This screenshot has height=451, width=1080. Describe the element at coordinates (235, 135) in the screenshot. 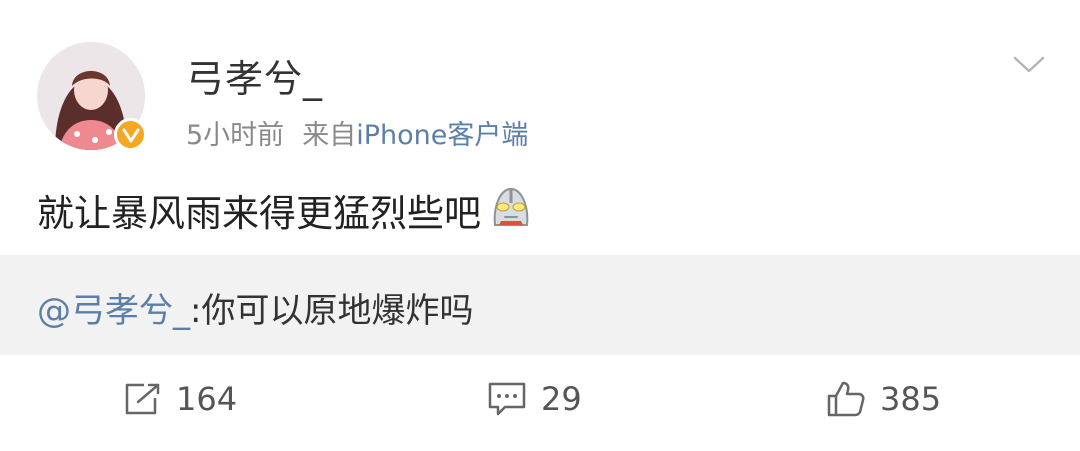

I see `post-time: 5小时前` at that location.